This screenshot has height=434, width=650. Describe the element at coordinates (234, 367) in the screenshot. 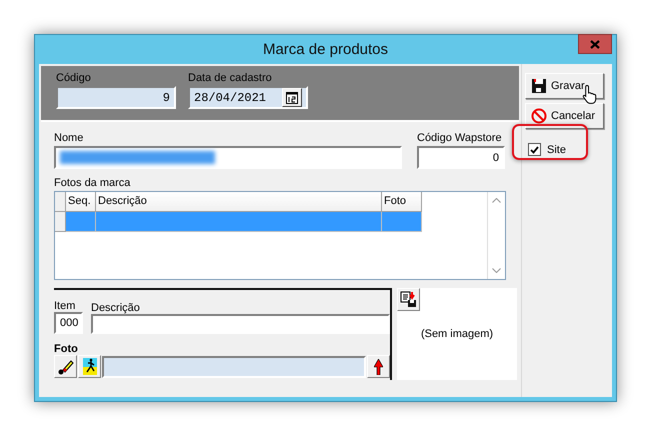

I see `photo-path-field` at that location.